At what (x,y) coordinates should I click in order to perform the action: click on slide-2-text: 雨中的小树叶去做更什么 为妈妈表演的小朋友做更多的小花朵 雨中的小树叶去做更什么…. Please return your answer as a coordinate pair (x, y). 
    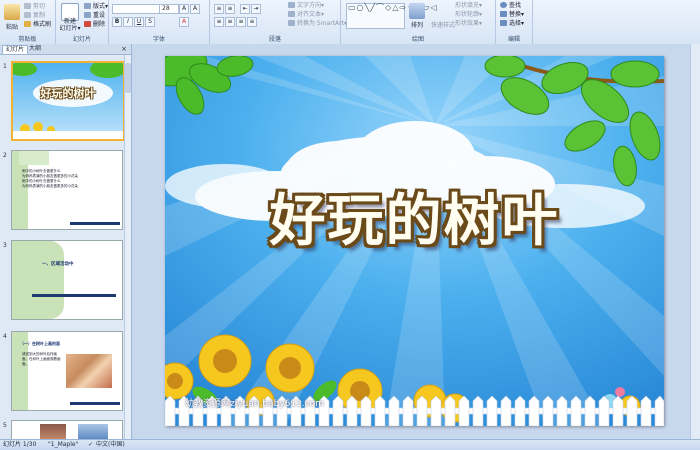
    Looking at the image, I should click on (70, 179).